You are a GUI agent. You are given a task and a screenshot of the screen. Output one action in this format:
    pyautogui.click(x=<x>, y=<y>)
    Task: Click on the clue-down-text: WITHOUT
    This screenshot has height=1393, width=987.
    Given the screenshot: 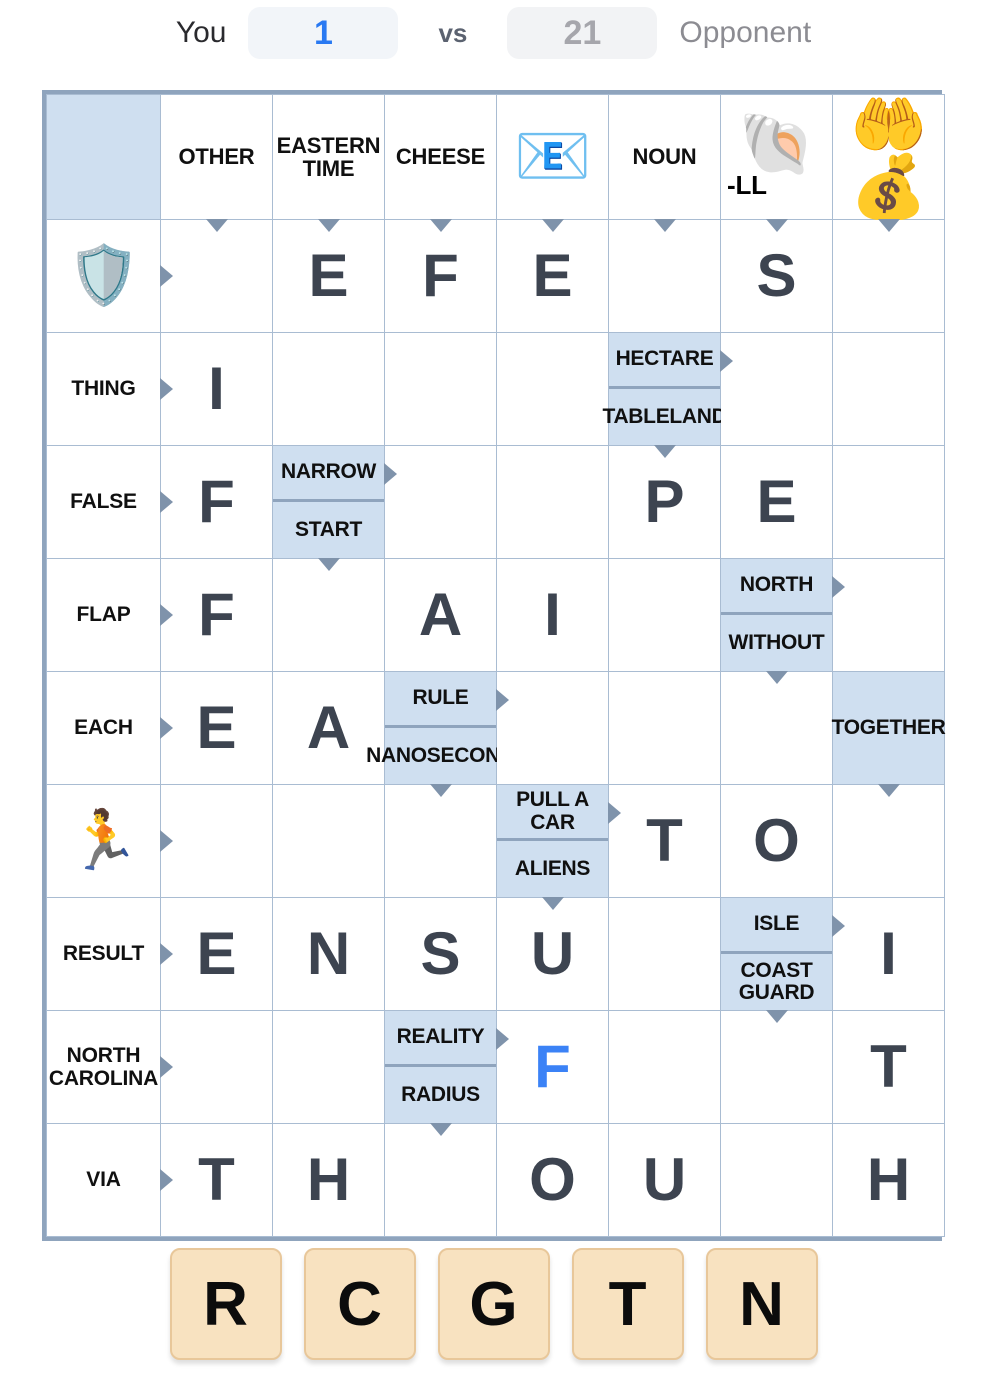 What is the action you would take?
    pyautogui.click(x=776, y=642)
    